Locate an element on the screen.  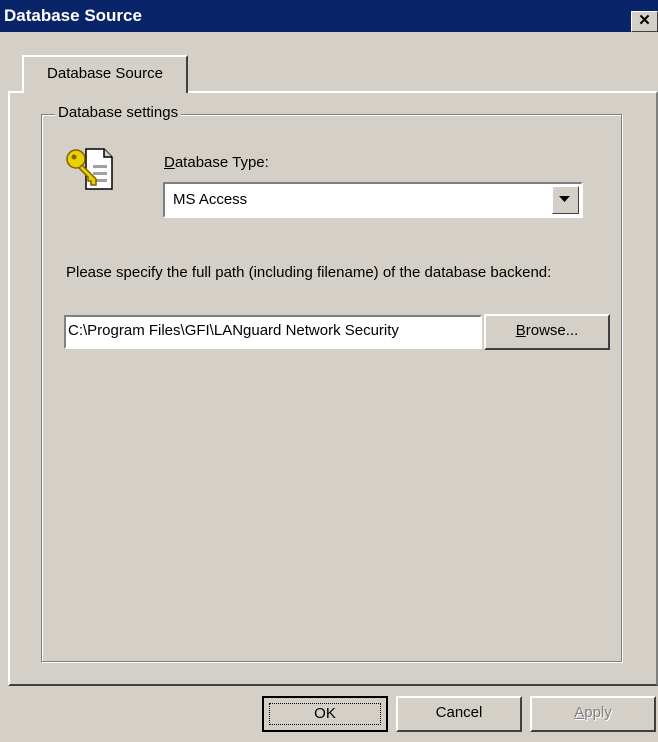
close-button: ✕ is located at coordinates (644, 21).